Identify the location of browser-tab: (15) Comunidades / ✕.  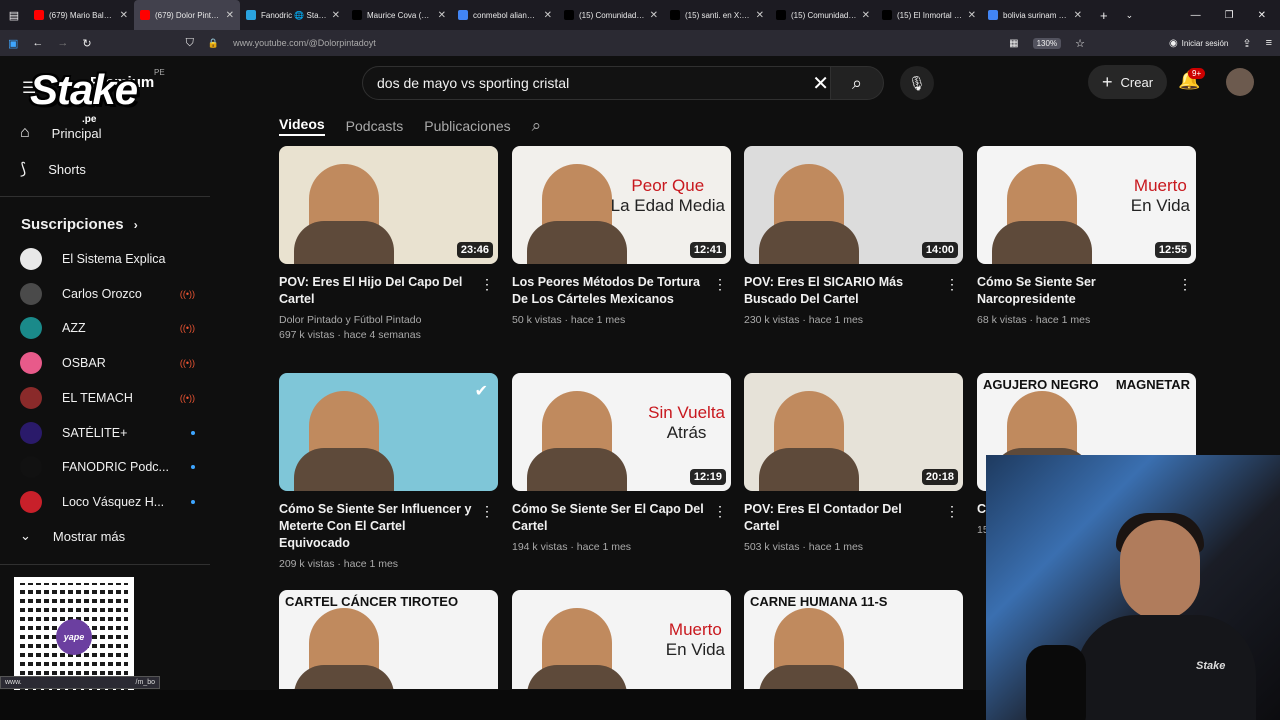
(823, 15).